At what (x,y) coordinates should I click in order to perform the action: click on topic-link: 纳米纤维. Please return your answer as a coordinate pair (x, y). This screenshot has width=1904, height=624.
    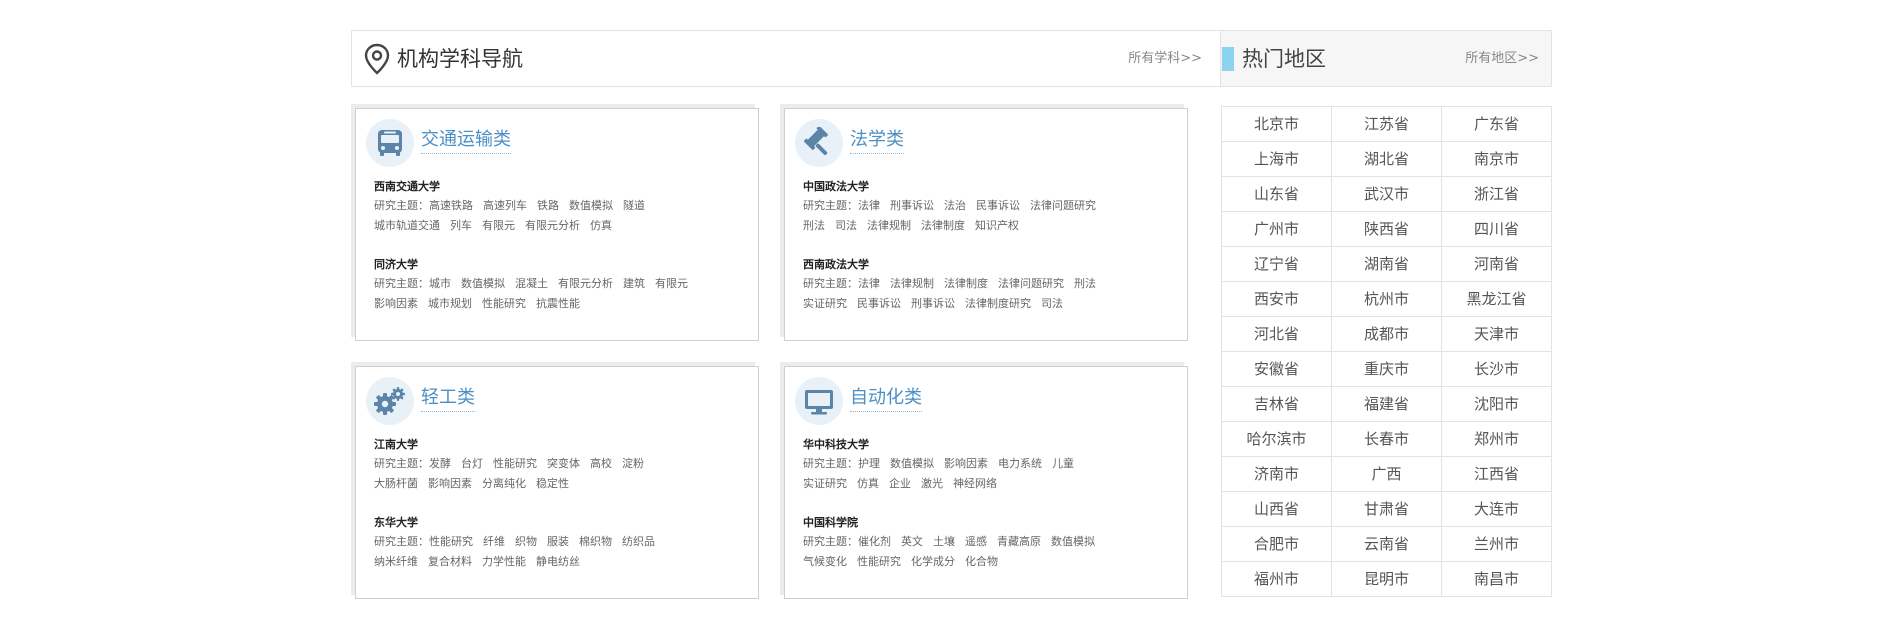
    Looking at the image, I should click on (396, 561).